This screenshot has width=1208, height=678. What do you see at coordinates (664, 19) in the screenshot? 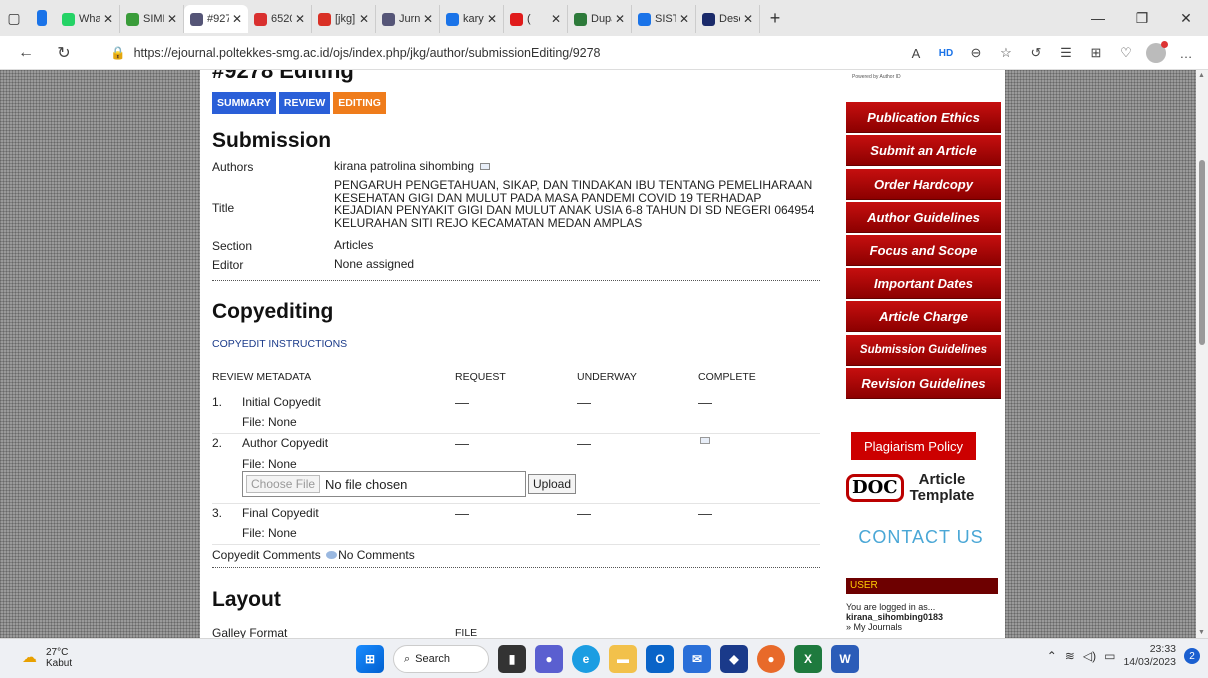
I see `browser-tab: SISTER✕` at bounding box center [664, 19].